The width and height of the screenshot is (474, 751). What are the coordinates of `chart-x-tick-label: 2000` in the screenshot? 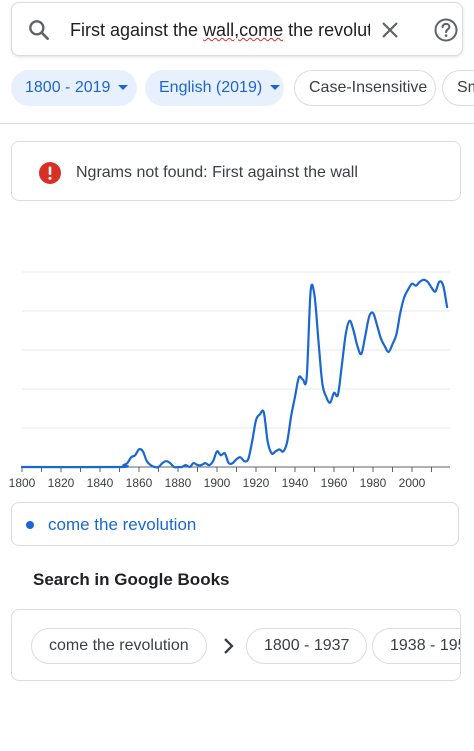 It's located at (412, 483).